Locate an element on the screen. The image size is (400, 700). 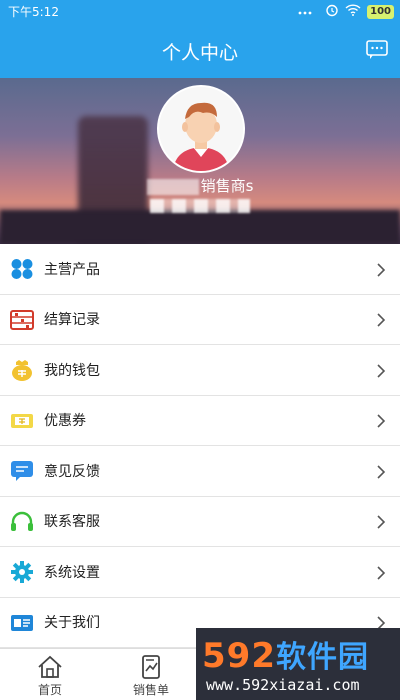
menu-item-label: 系统设置 is located at coordinates (72, 572).